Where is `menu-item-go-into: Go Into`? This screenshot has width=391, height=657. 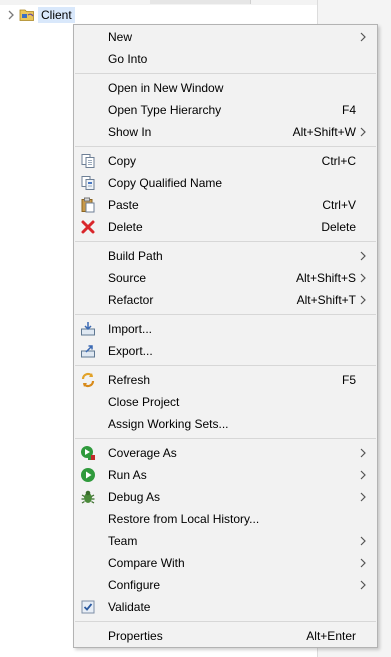 menu-item-go-into: Go Into is located at coordinates (225, 59).